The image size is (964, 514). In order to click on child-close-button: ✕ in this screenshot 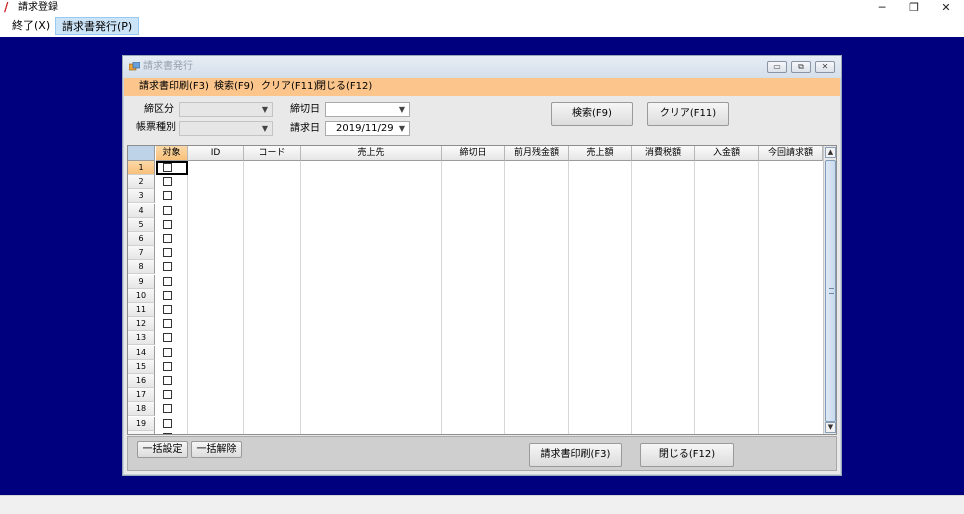, I will do `click(825, 67)`.